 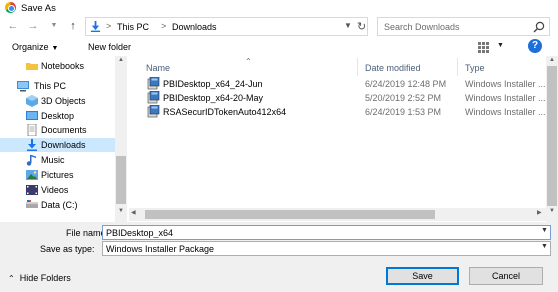 I want to click on desktop-icon, so click(x=32, y=115).